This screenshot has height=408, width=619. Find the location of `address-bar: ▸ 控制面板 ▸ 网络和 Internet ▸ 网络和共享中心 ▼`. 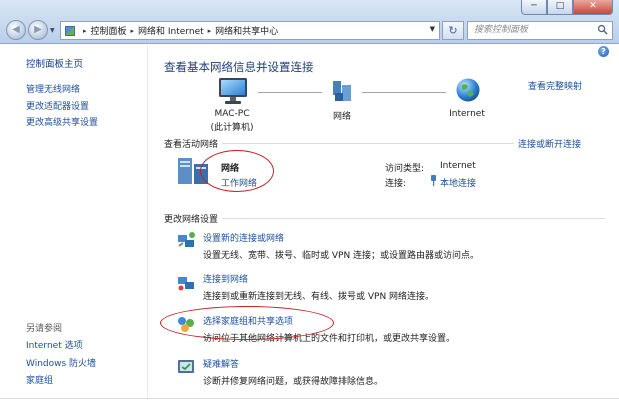

address-bar: ▸ 控制面板 ▸ 网络和 Internet ▸ 网络和共享中心 ▼ is located at coordinates (250, 30).